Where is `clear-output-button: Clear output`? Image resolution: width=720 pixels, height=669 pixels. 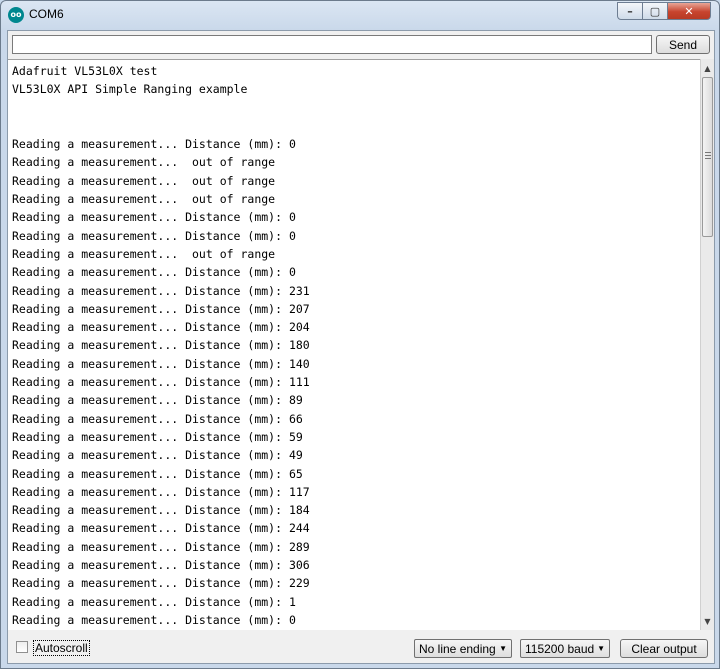
clear-output-button: Clear output is located at coordinates (664, 648).